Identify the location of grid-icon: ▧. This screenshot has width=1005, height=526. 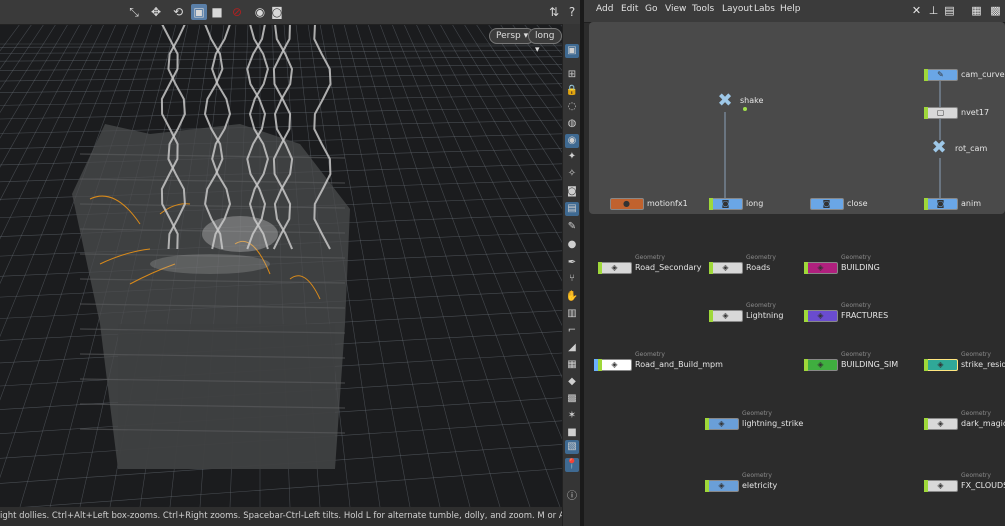
(572, 447).